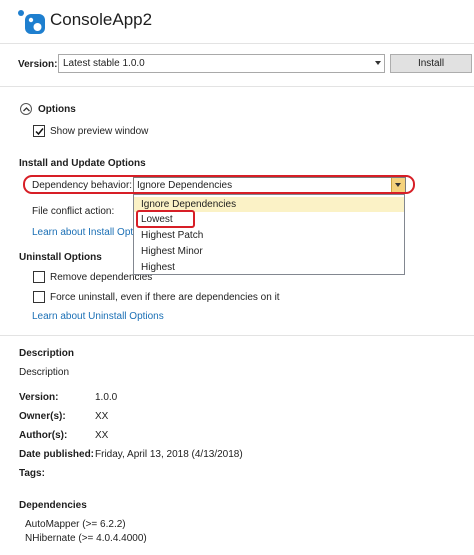  I want to click on options-heading: Options, so click(57, 109).